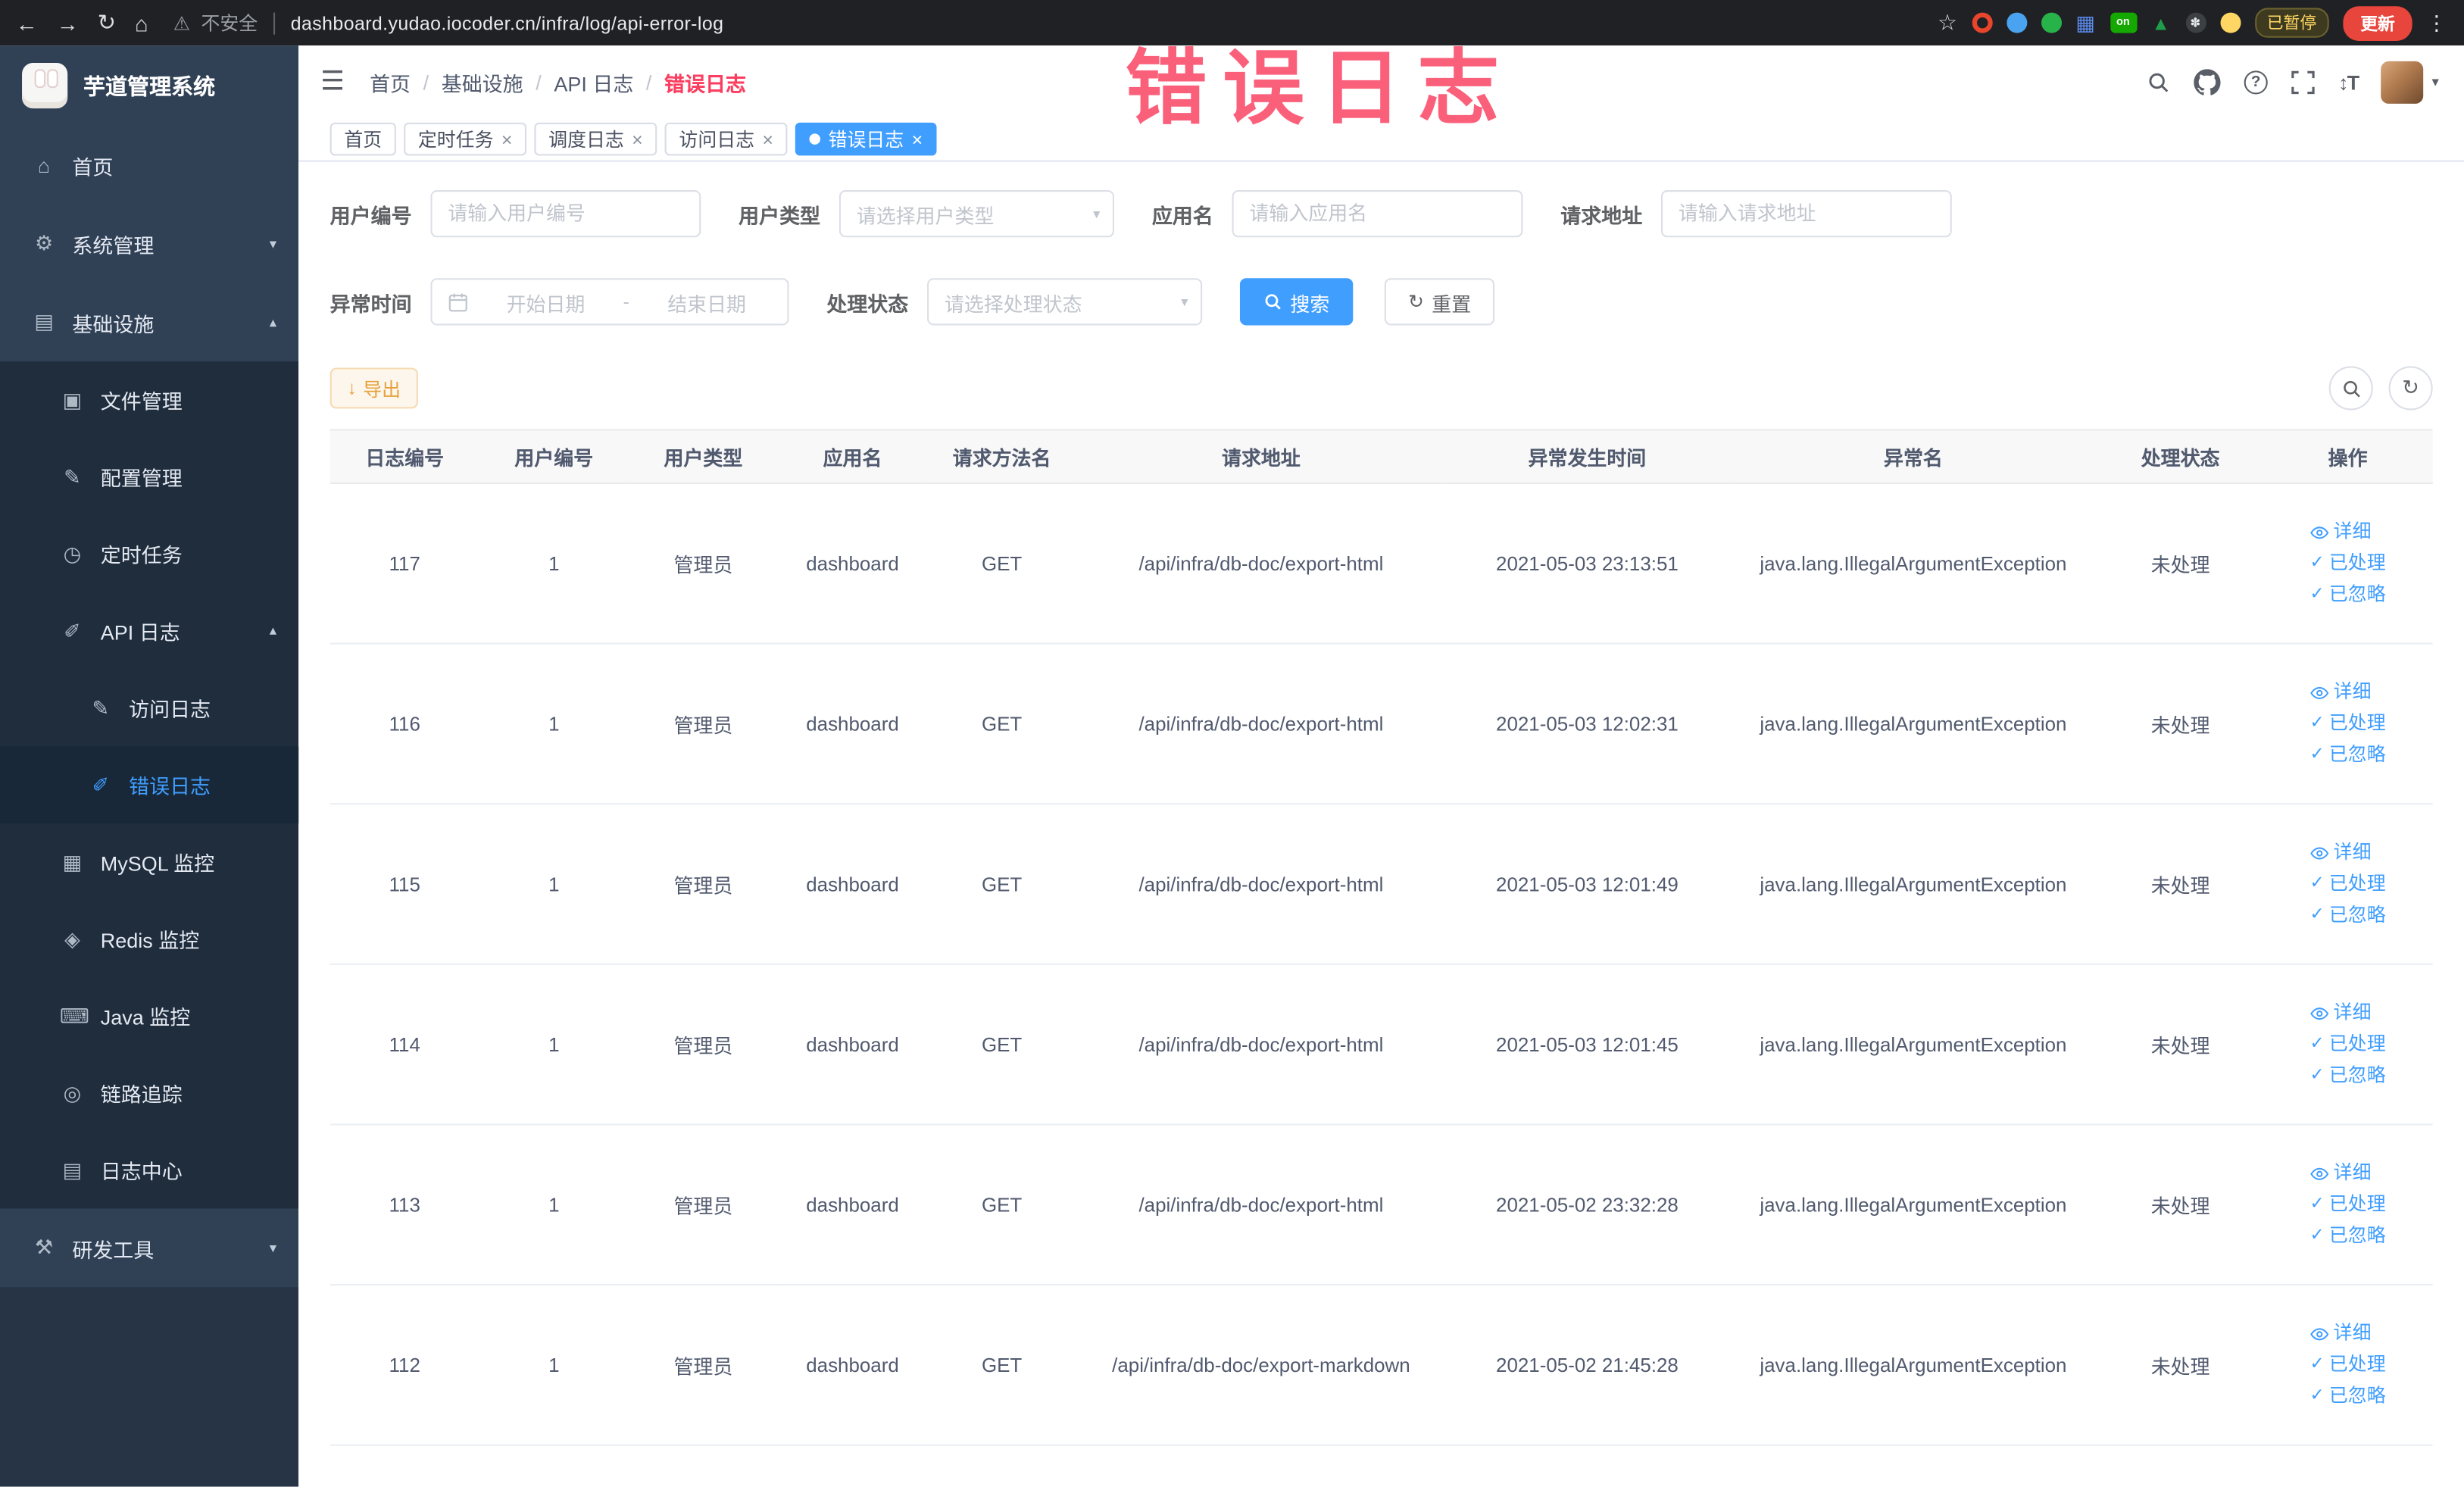 The image size is (2464, 1487). What do you see at coordinates (373, 388) in the screenshot?
I see `export-button: ↓ 导出` at bounding box center [373, 388].